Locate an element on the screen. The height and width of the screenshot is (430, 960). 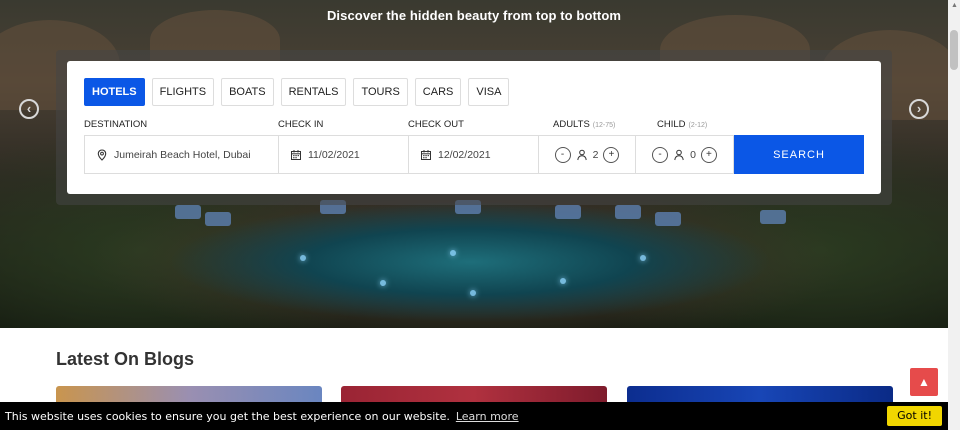
child-minus-button: - is located at coordinates (660, 154).